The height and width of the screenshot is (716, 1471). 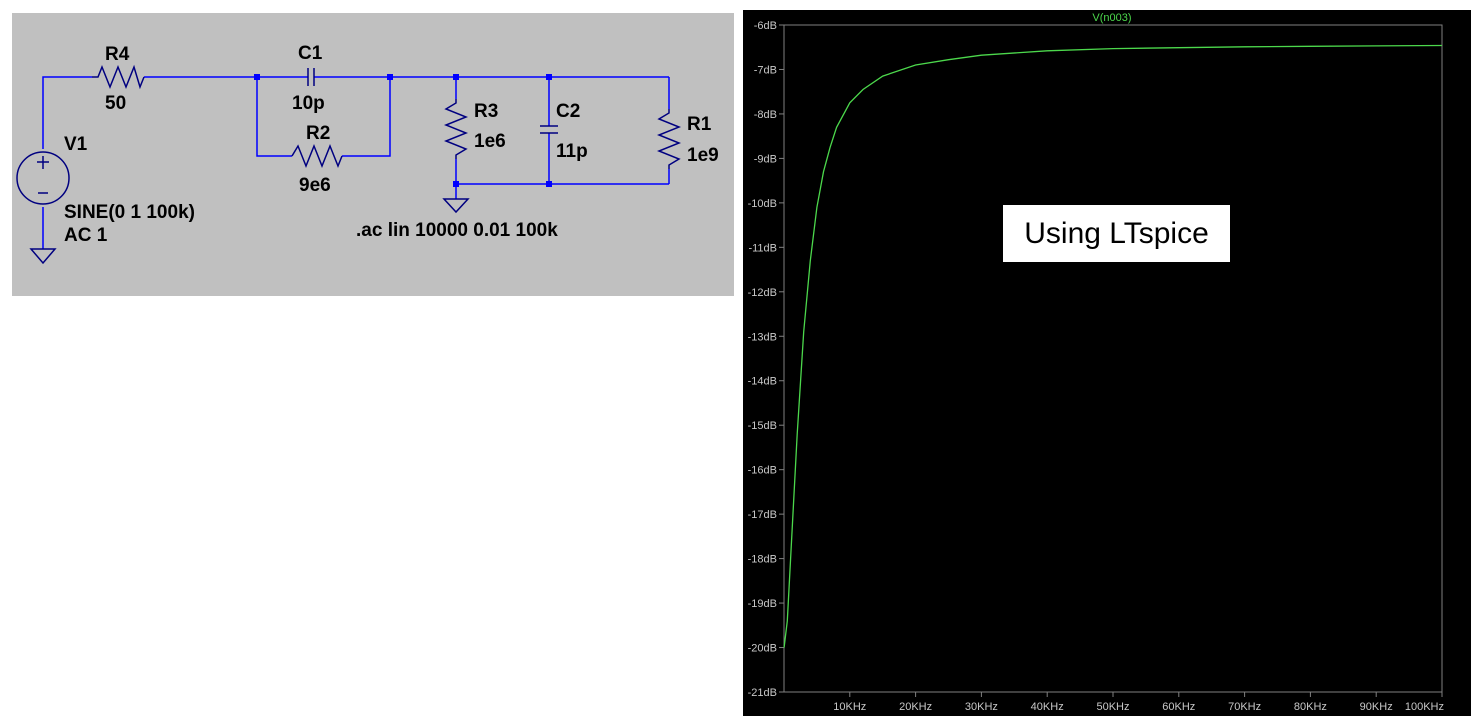 What do you see at coordinates (117, 54) in the screenshot?
I see `r4-name: R4` at bounding box center [117, 54].